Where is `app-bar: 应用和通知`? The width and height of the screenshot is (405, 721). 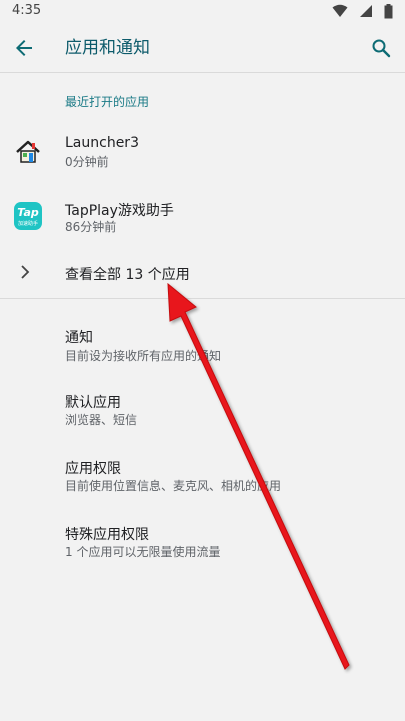 app-bar: 应用和通知 is located at coordinates (202, 48).